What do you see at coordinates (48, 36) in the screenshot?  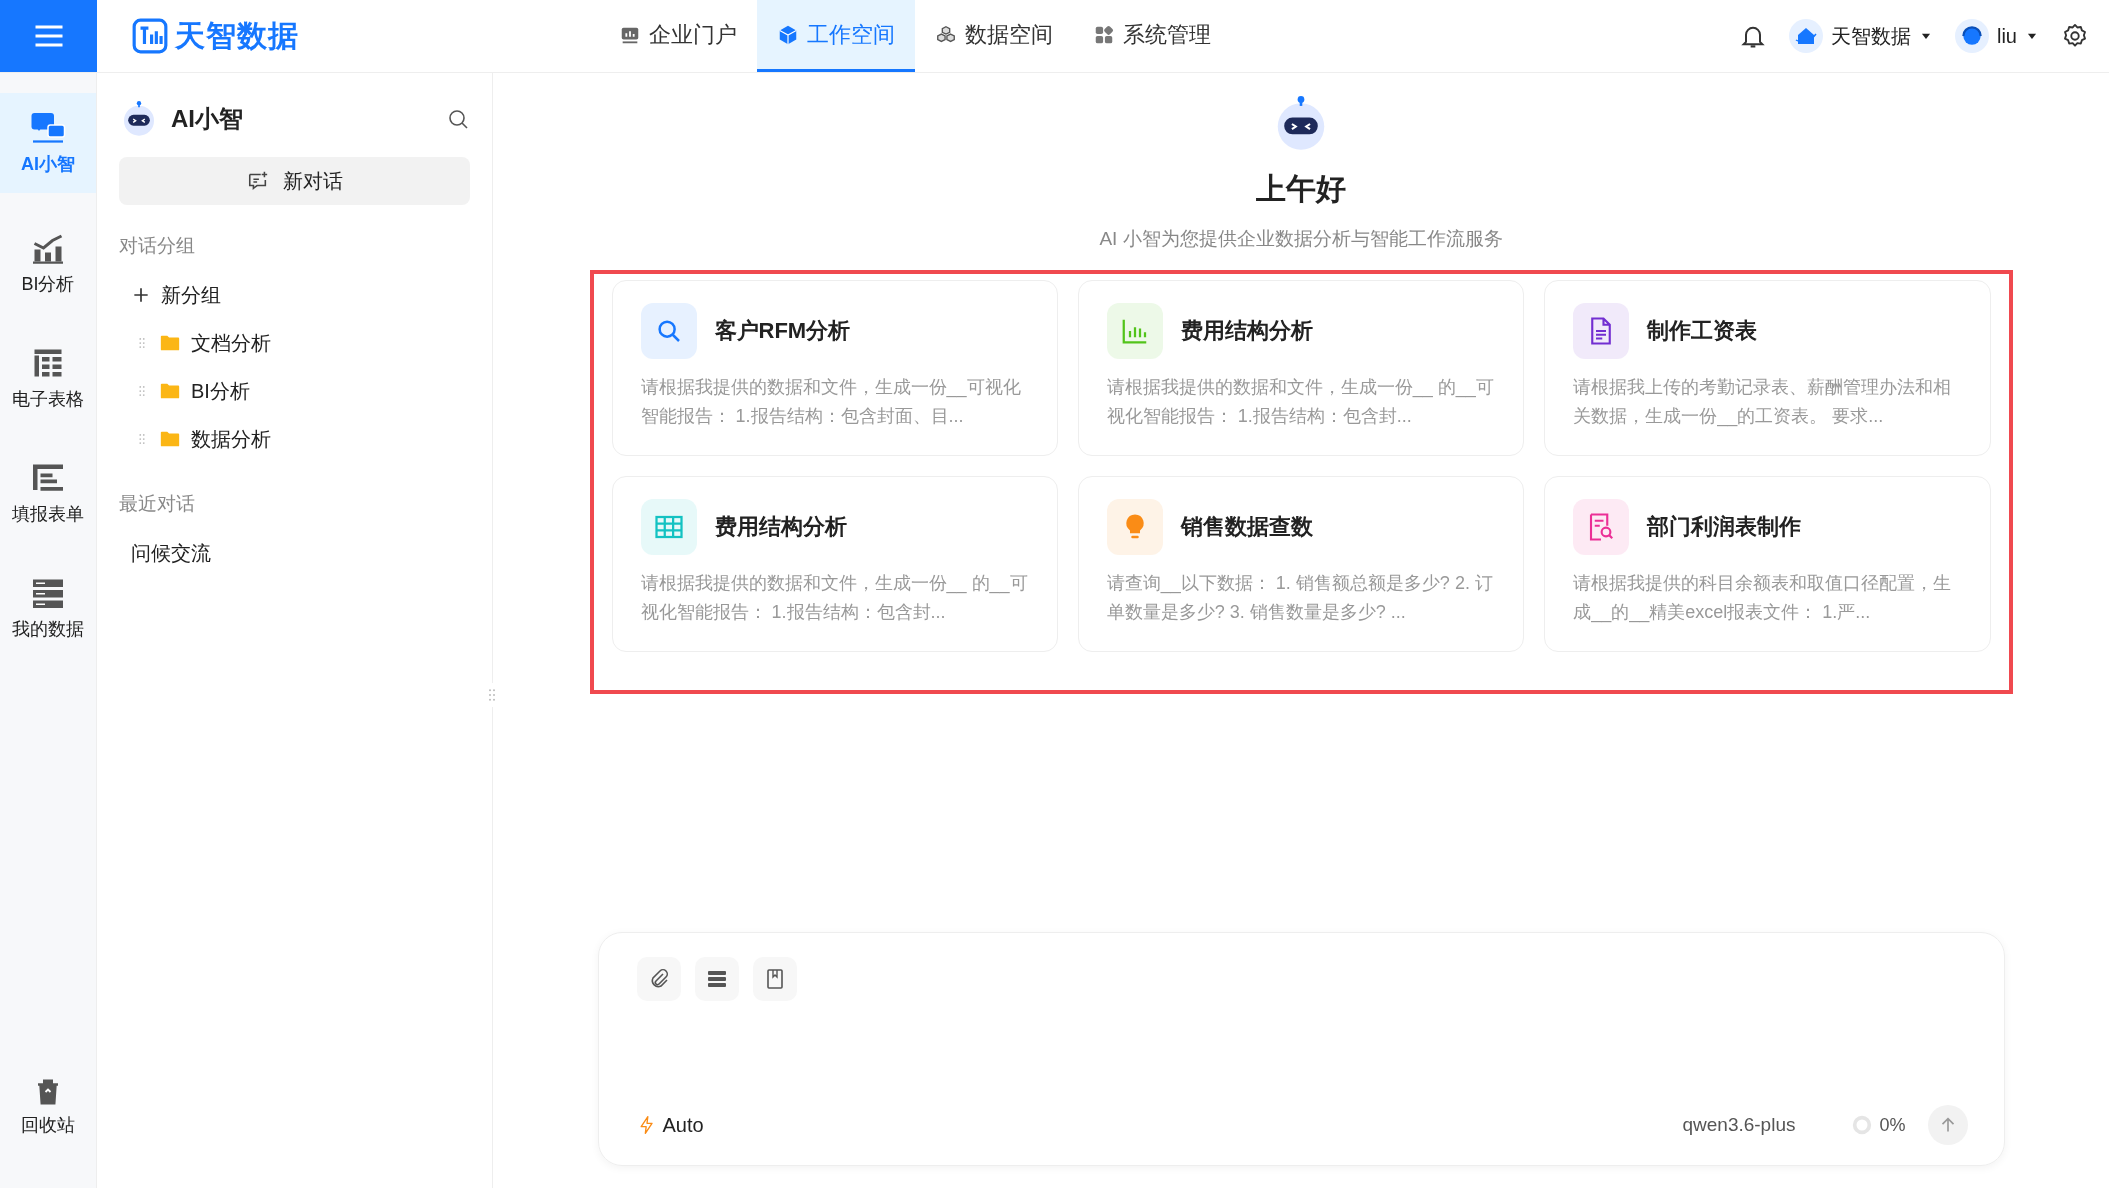 I see `menu-button` at bounding box center [48, 36].